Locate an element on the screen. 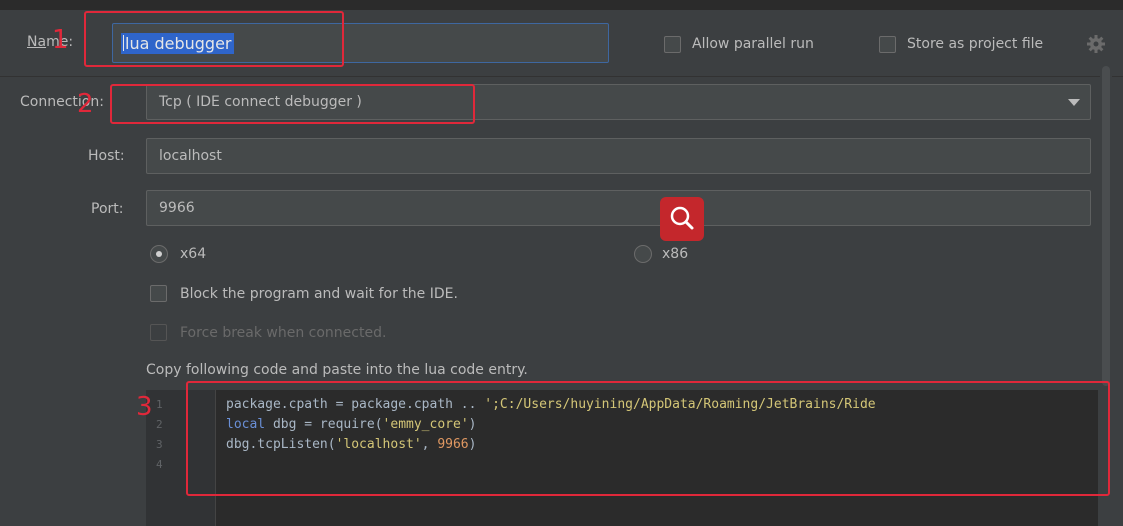 This screenshot has width=1123, height=526. top-strip is located at coordinates (561, 5).